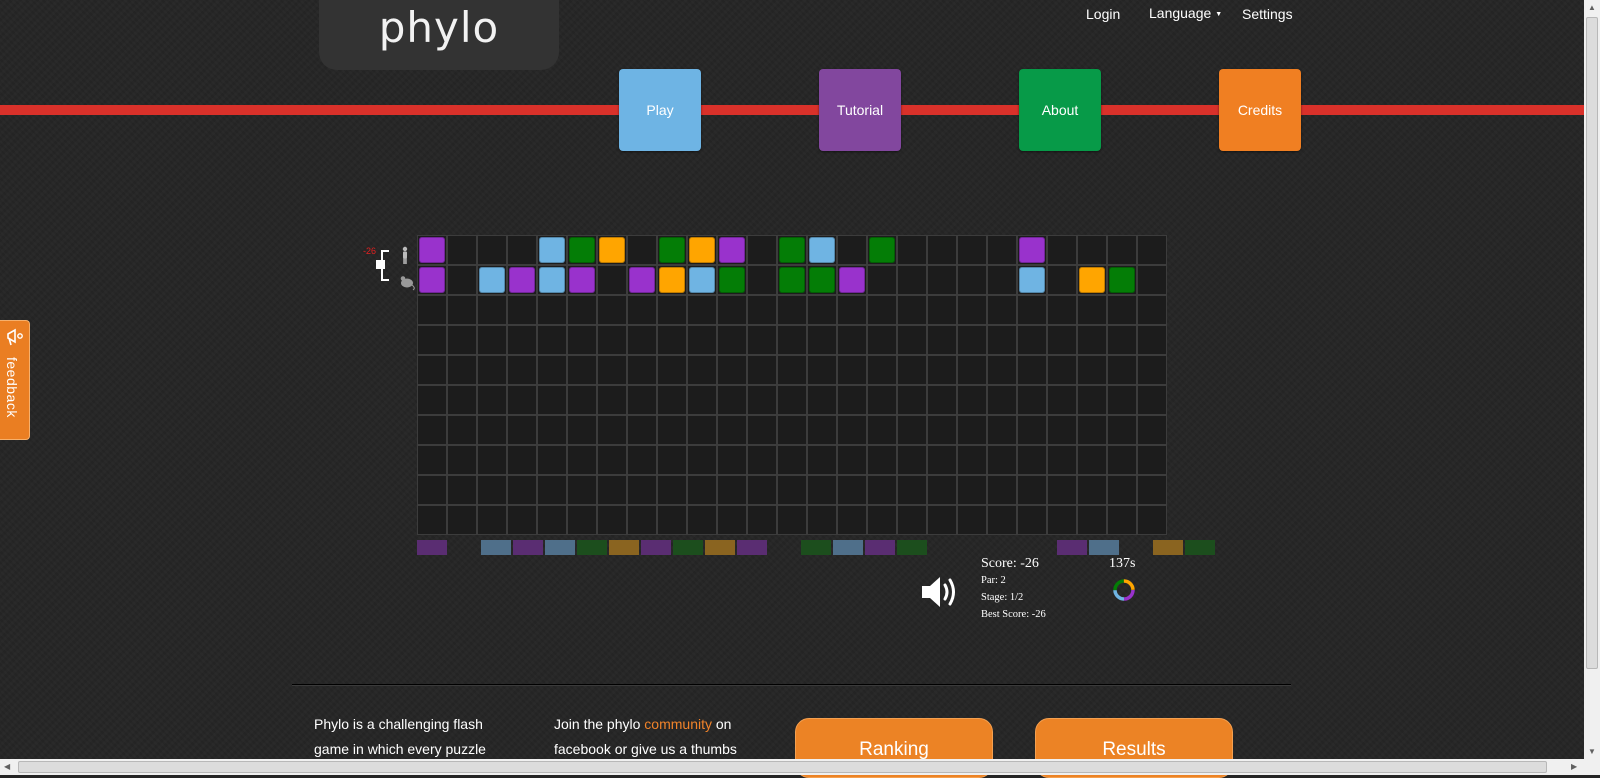  What do you see at coordinates (1260, 110) in the screenshot?
I see `credits-button: Credits` at bounding box center [1260, 110].